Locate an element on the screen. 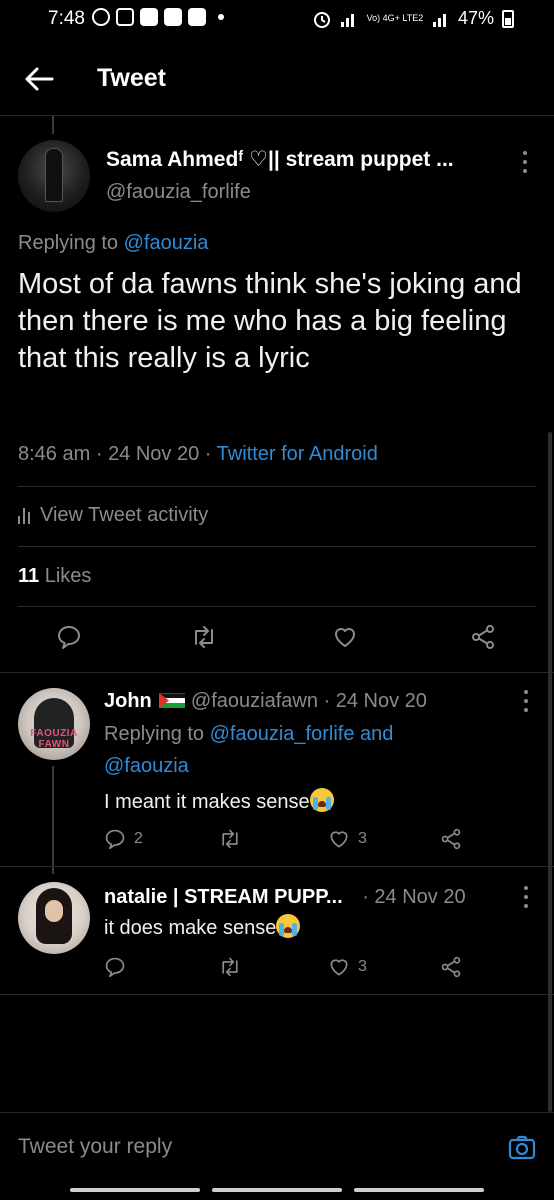 Image resolution: width=554 pixels, height=1200 pixels. mail-icon is located at coordinates (197, 17).